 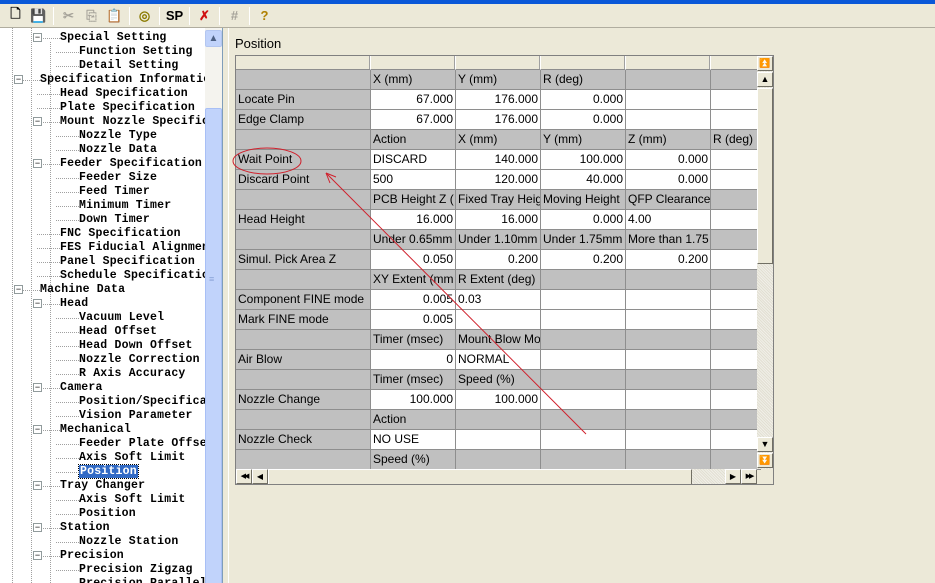 I want to click on paste-icon: 📋, so click(x=114, y=16).